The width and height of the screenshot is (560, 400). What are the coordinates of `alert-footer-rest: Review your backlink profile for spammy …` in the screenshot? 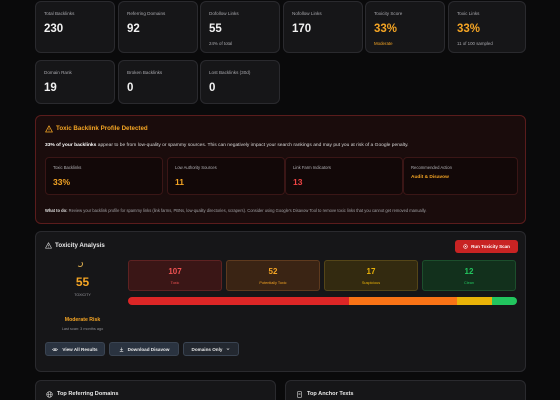 It's located at (247, 210).